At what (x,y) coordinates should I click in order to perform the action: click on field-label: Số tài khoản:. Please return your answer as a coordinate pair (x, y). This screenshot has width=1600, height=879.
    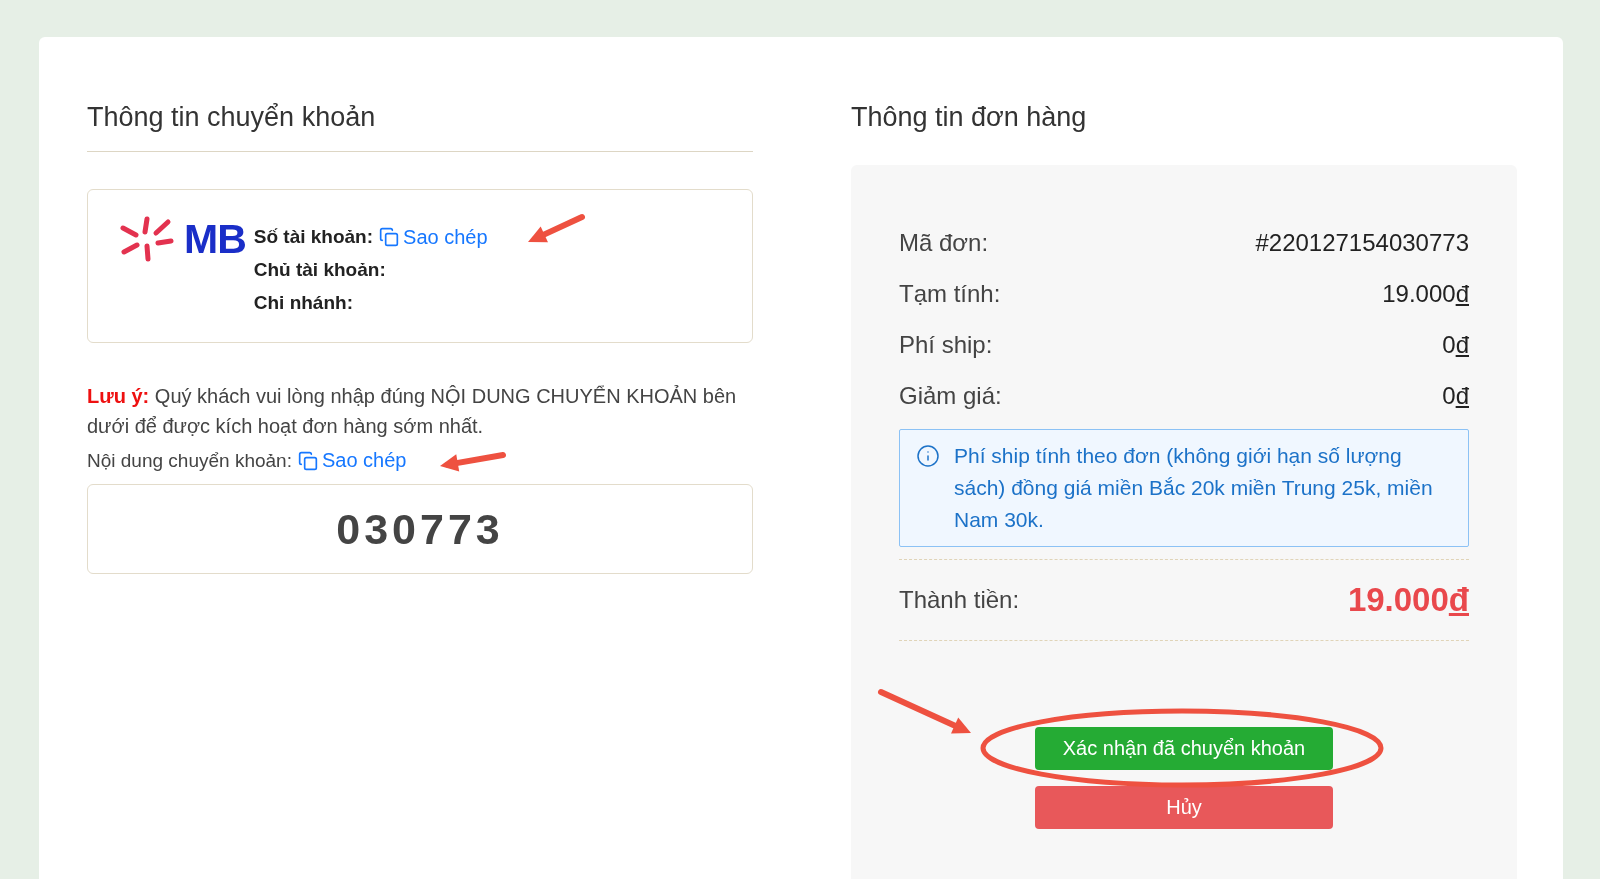
    Looking at the image, I should click on (313, 237).